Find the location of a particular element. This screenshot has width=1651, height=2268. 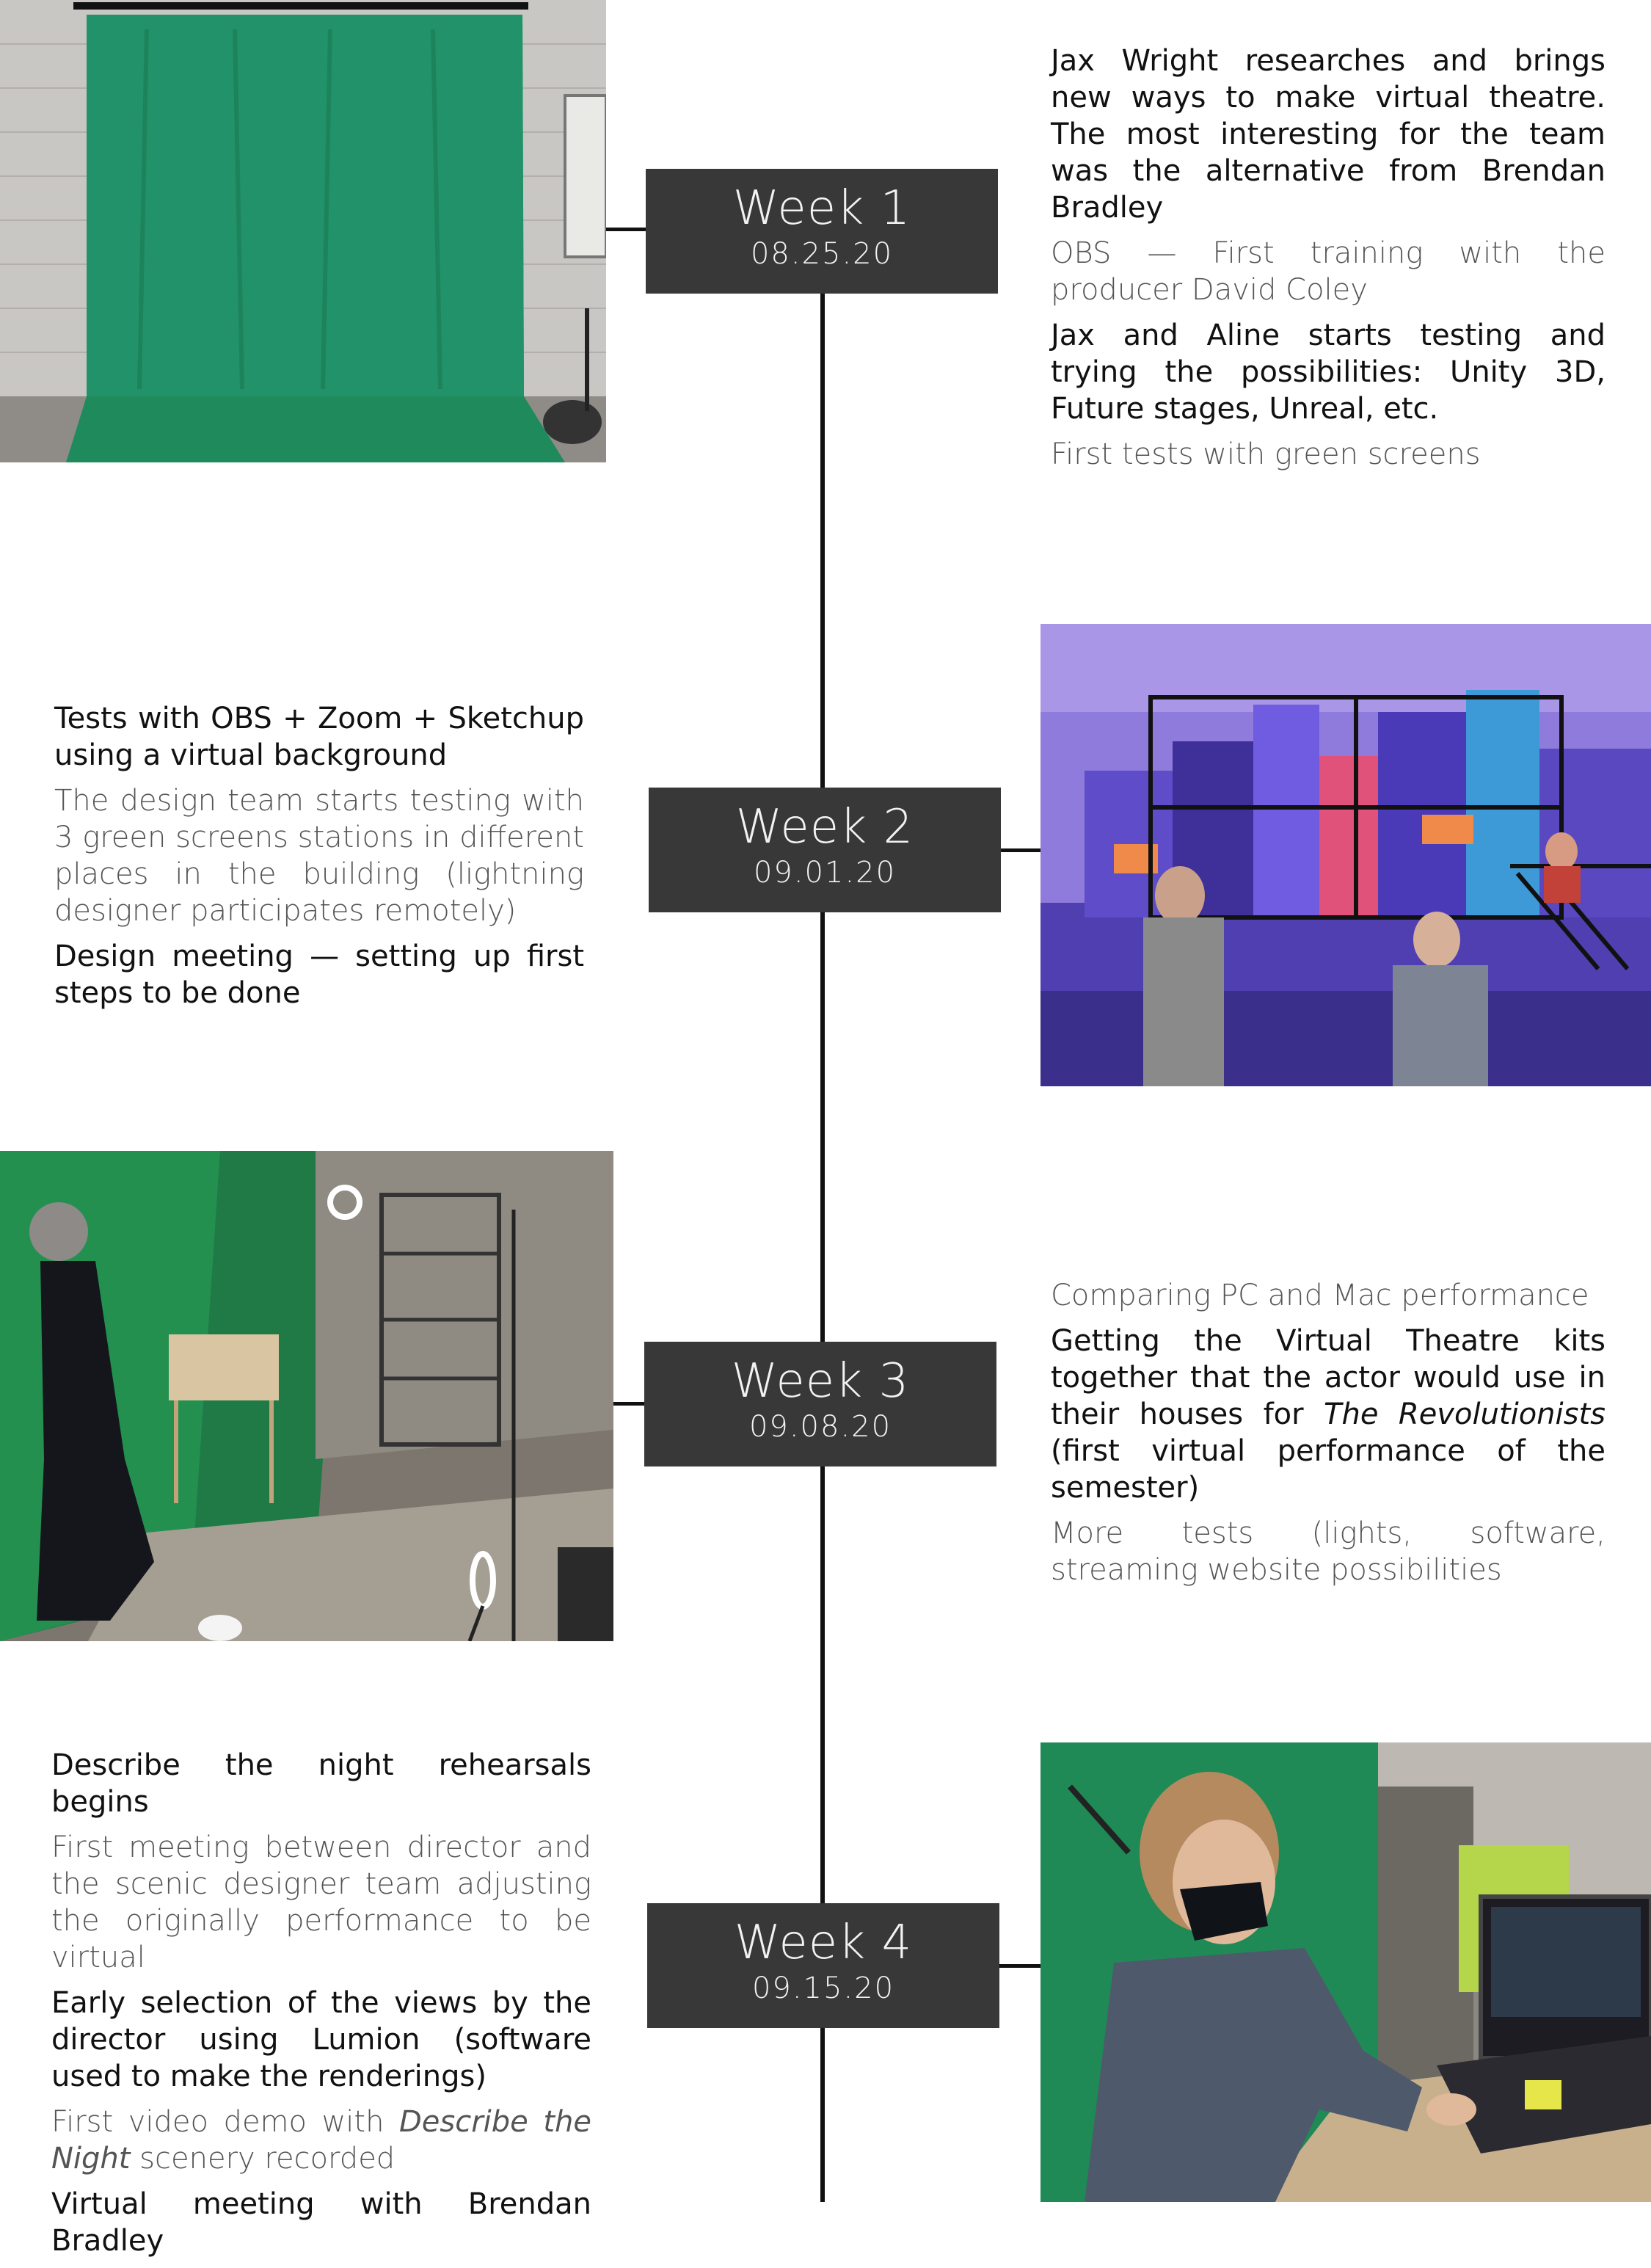

week-2-date: 09.01.20 is located at coordinates (825, 873).